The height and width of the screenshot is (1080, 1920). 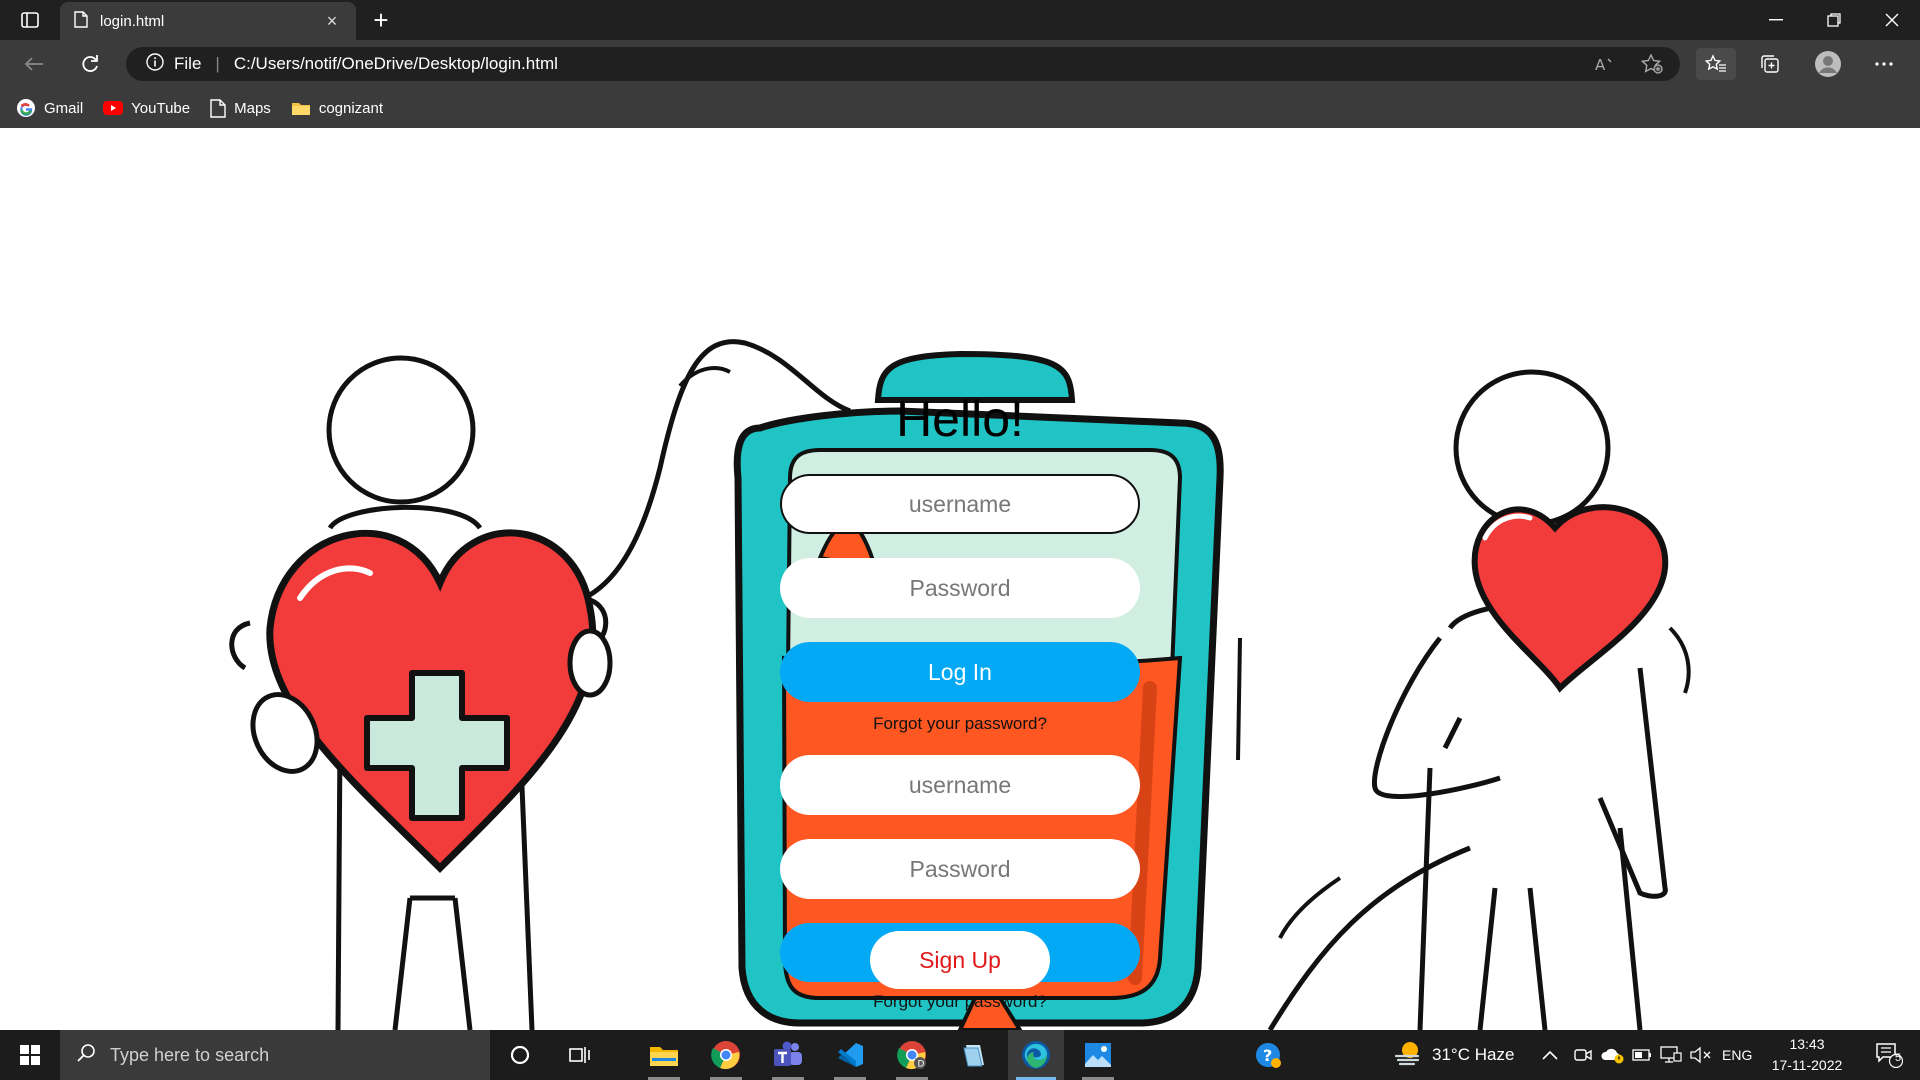 I want to click on task-view-icon, so click(x=580, y=1055).